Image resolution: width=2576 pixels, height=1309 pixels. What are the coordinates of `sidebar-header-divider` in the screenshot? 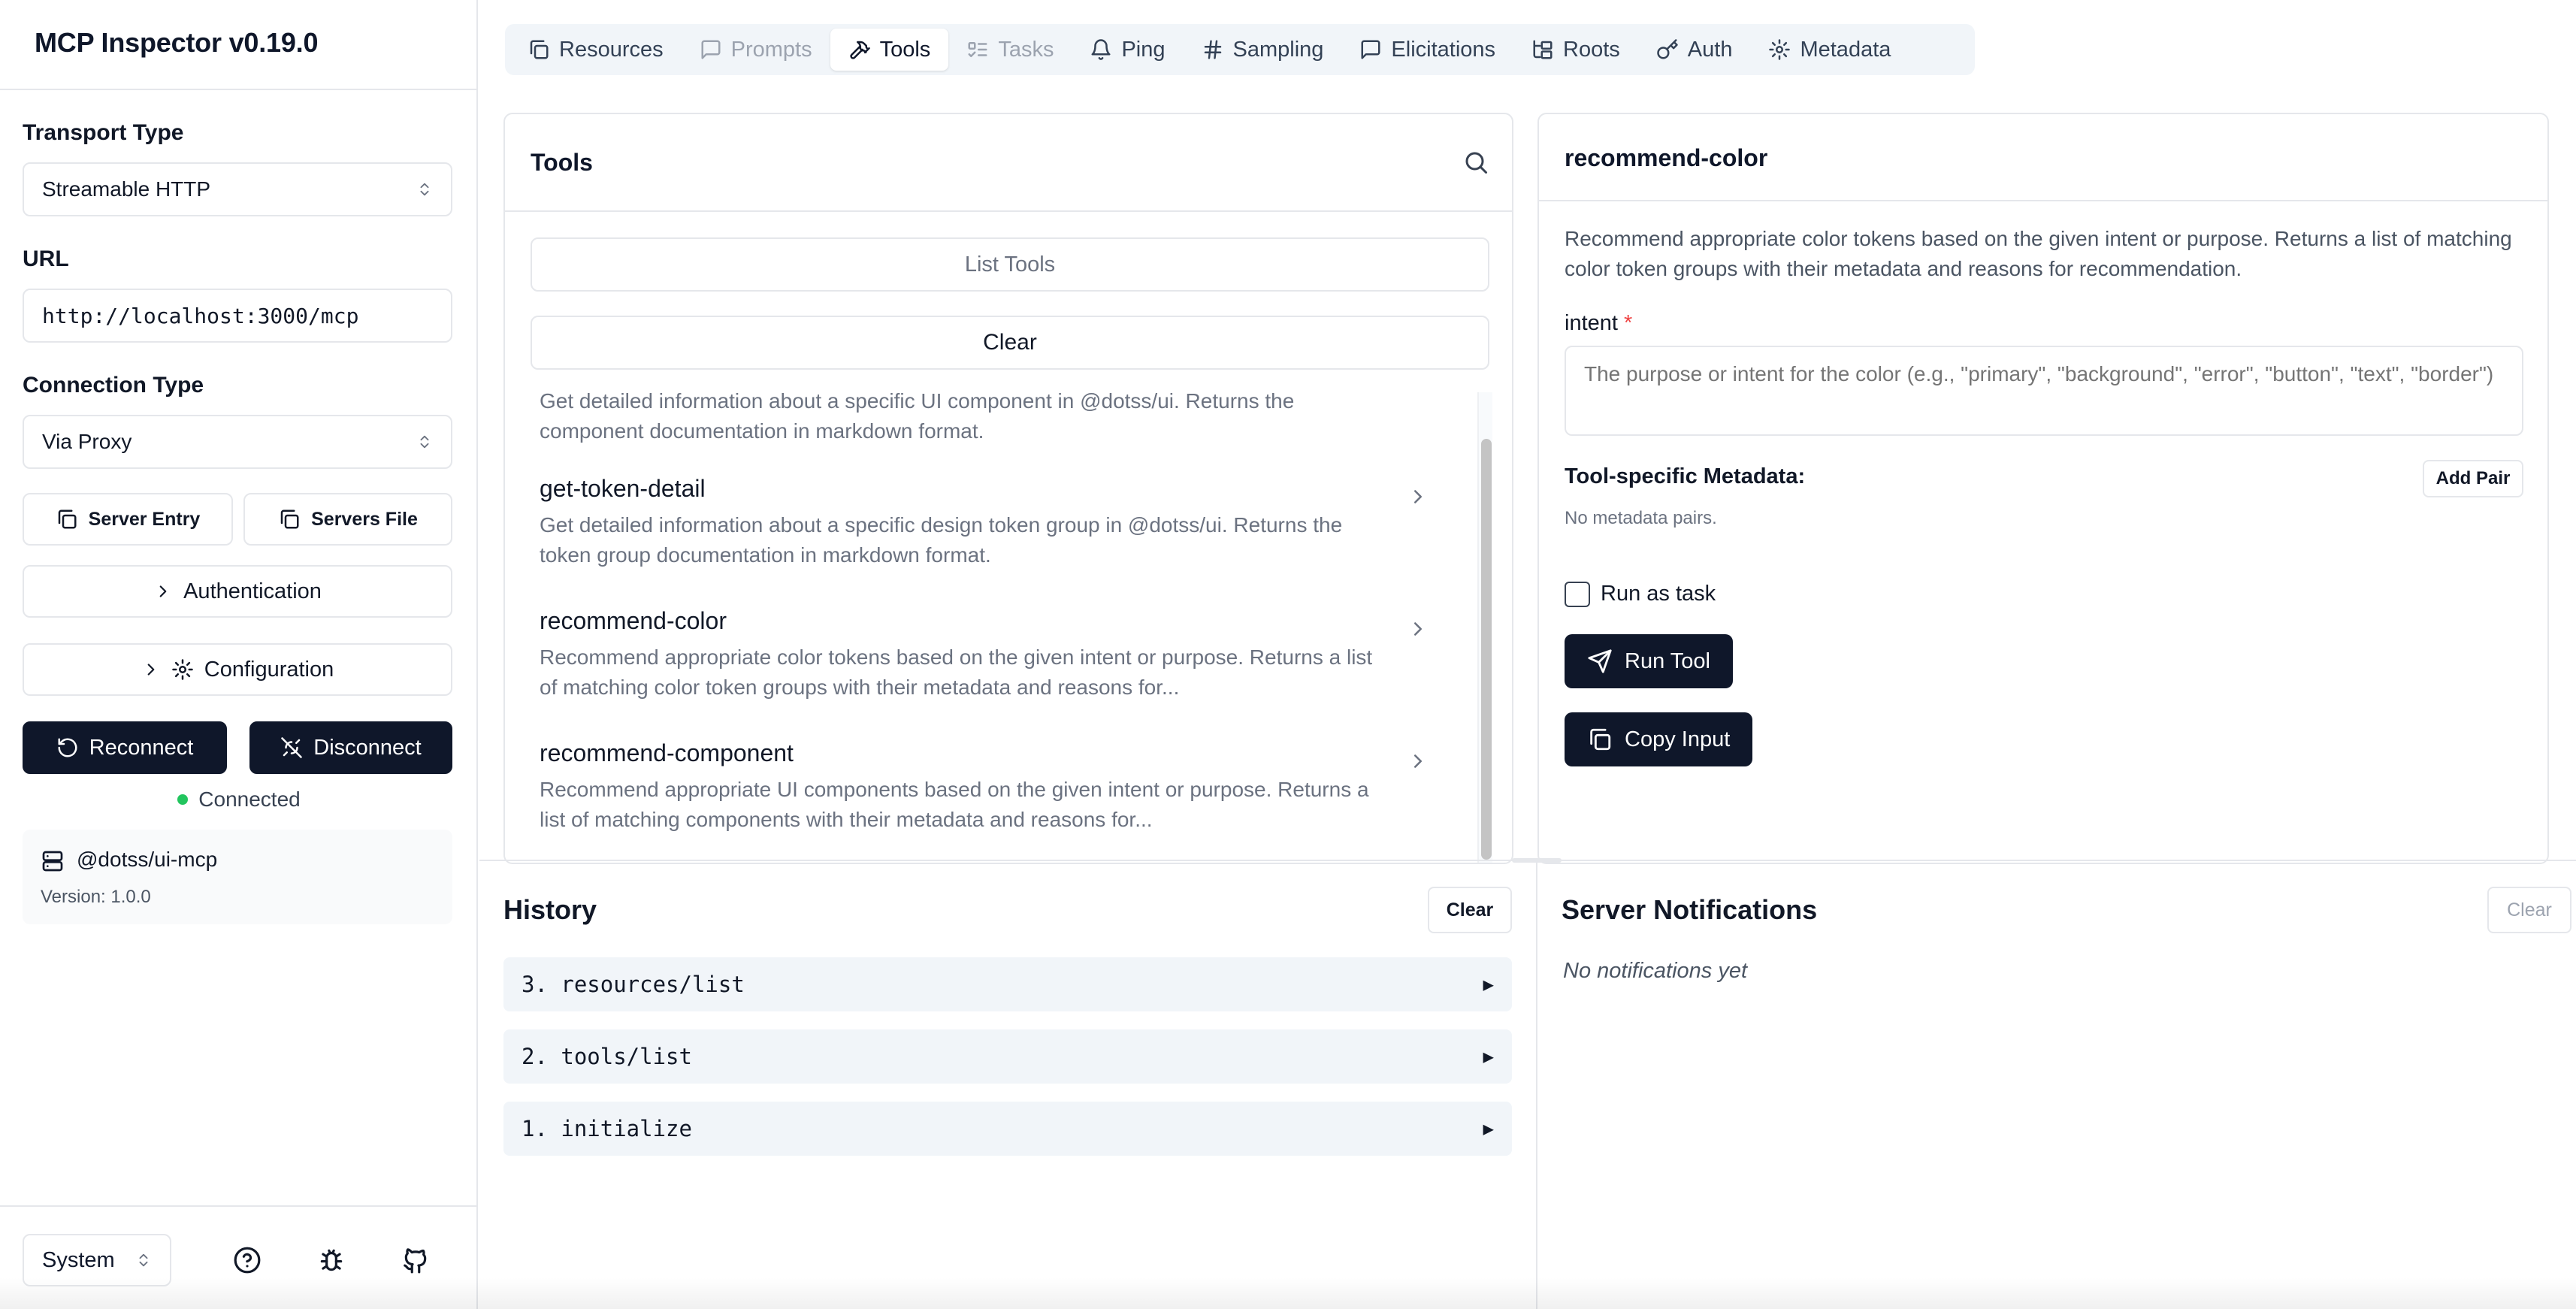 It's located at (238, 89).